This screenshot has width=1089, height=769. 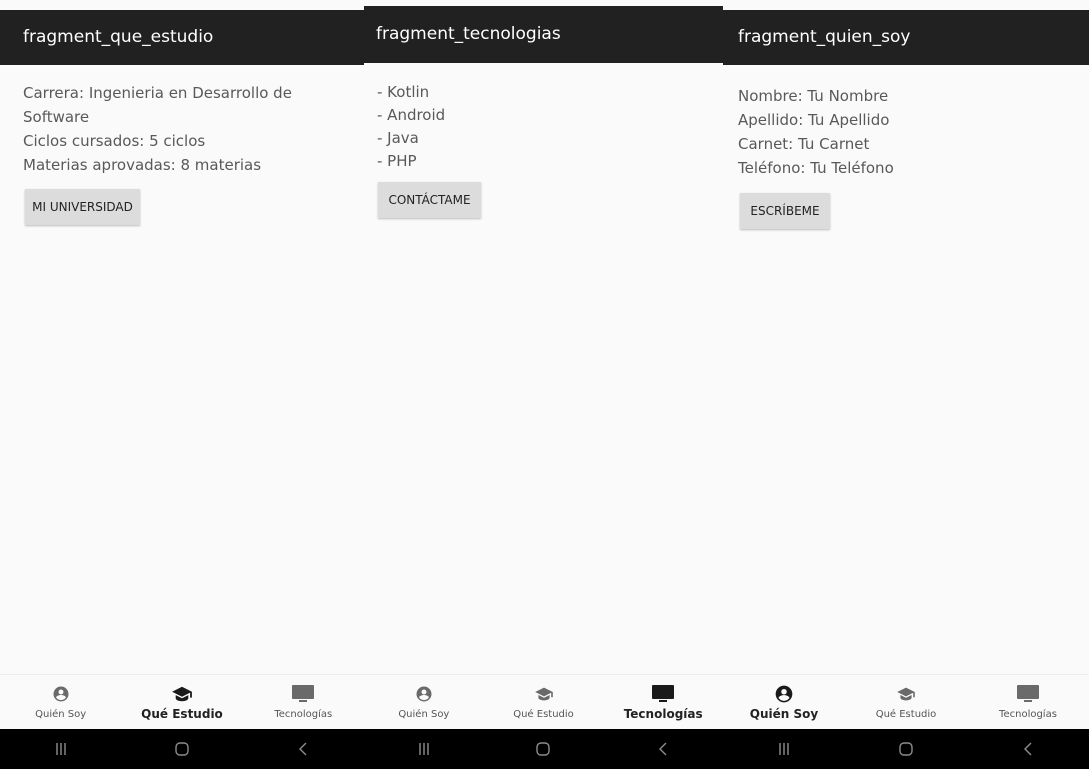 I want to click on info-line-apellido: Apellido: Tu Apellido, so click(x=814, y=120).